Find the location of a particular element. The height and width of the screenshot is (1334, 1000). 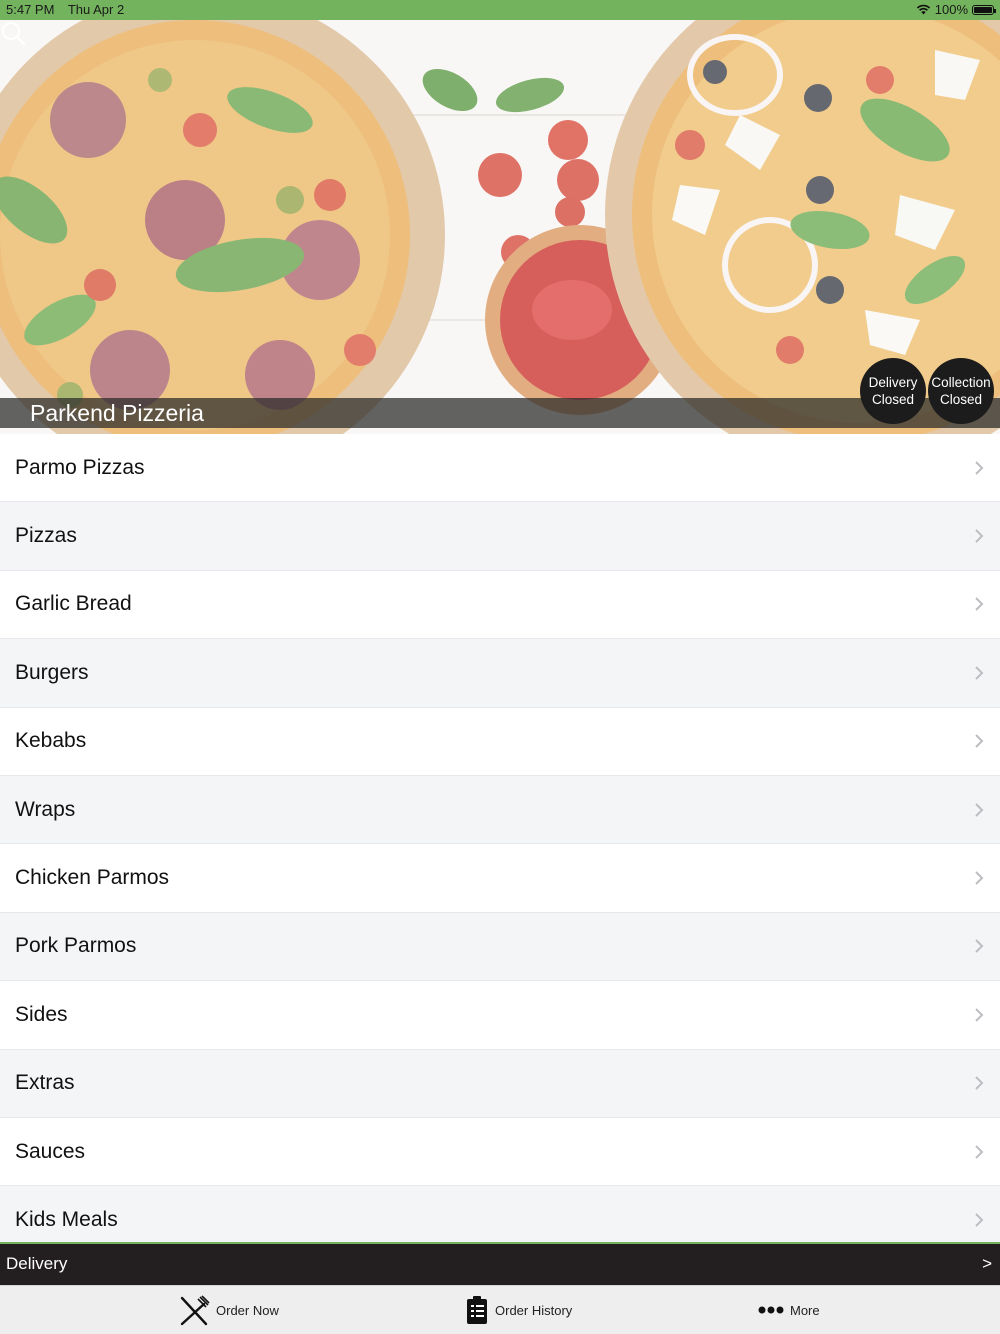

menu-category-burgers: Burgers is located at coordinates (500, 673).